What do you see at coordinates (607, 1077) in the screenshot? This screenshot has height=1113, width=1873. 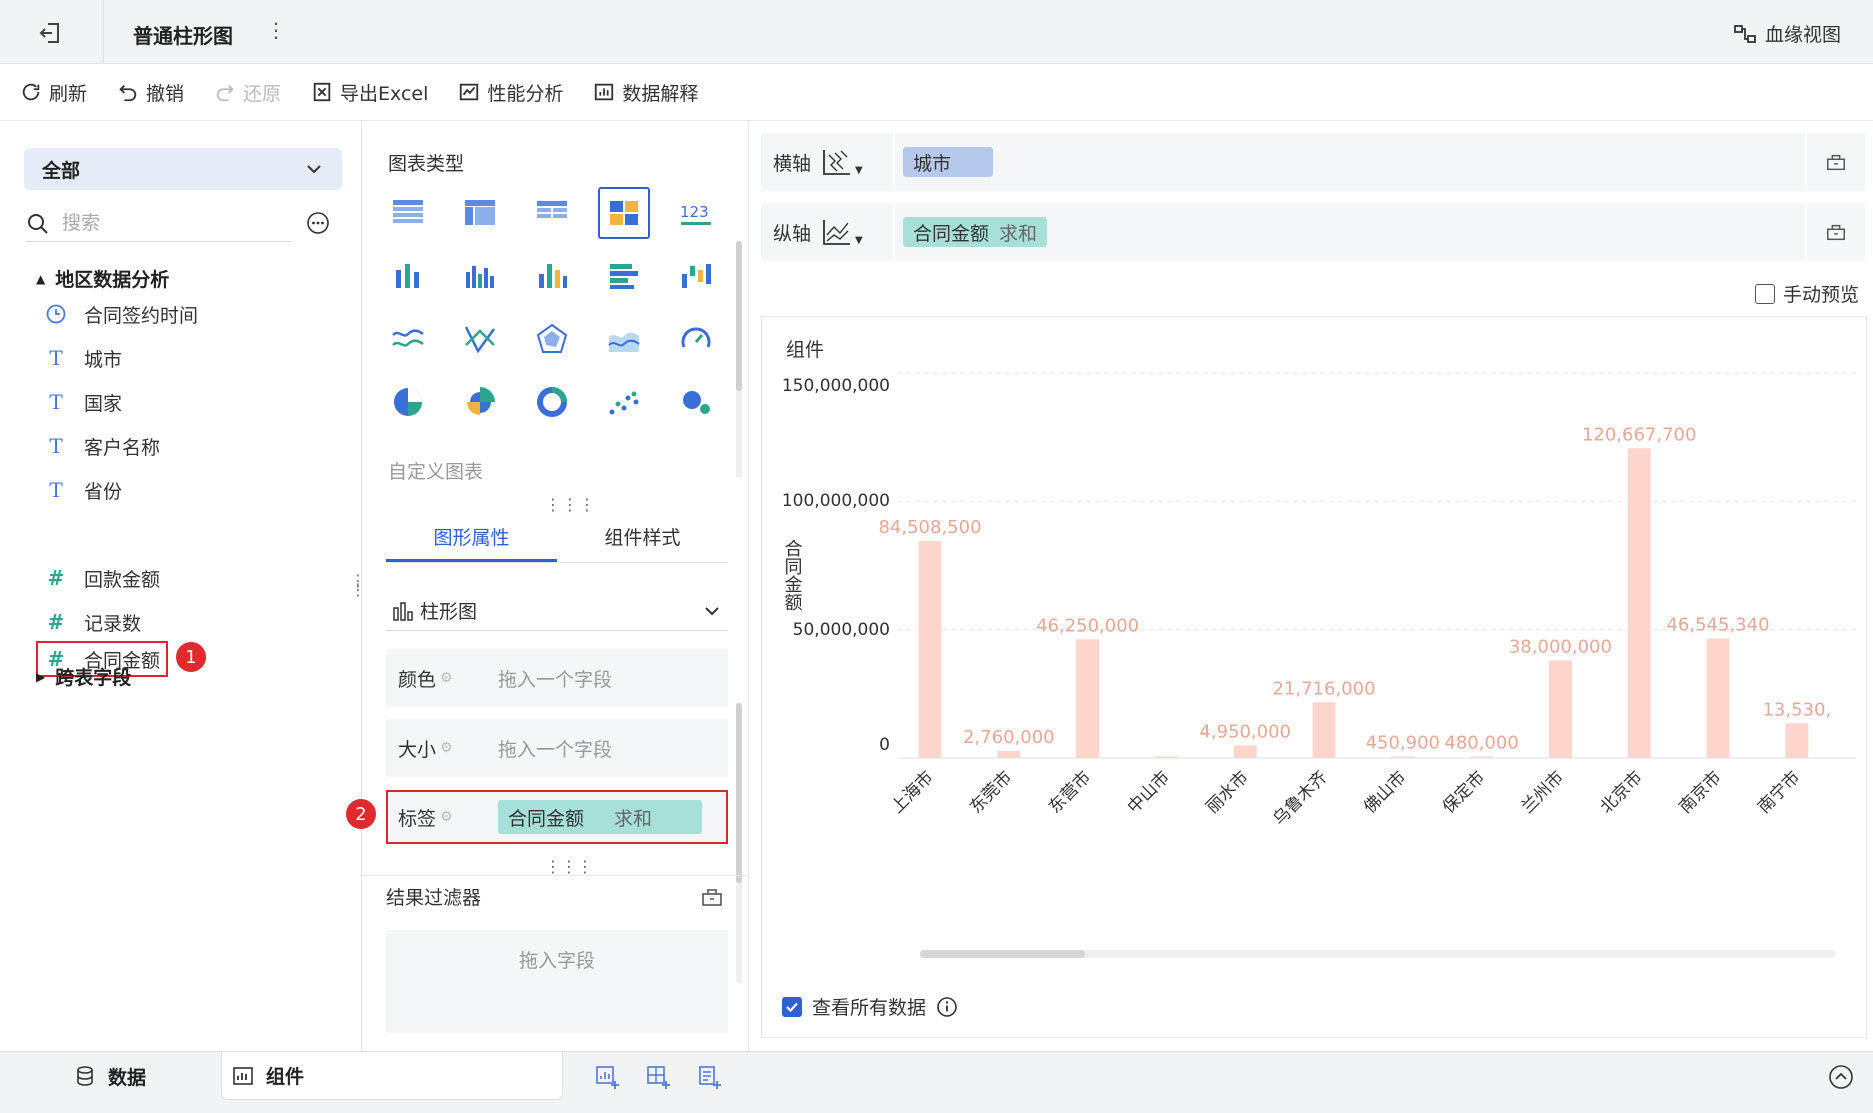 I see `add-chart-component-icon` at bounding box center [607, 1077].